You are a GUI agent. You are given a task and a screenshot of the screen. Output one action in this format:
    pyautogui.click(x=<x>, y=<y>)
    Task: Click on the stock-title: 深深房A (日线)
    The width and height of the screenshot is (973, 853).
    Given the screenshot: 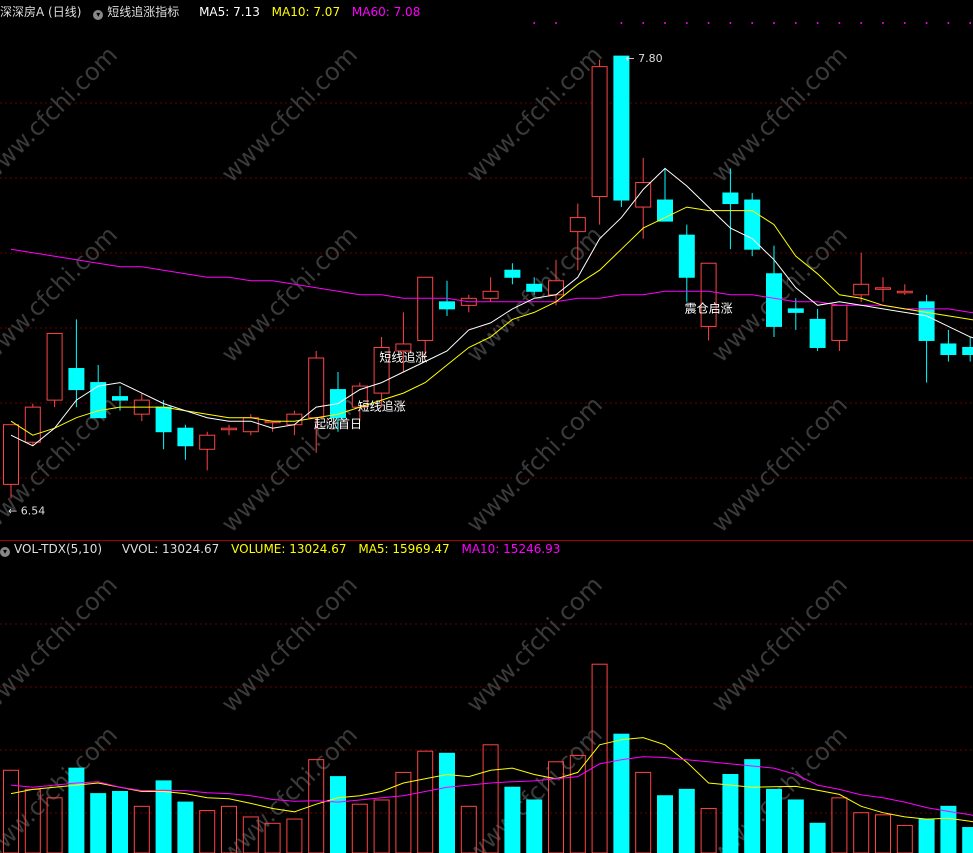 What is the action you would take?
    pyautogui.click(x=40, y=12)
    